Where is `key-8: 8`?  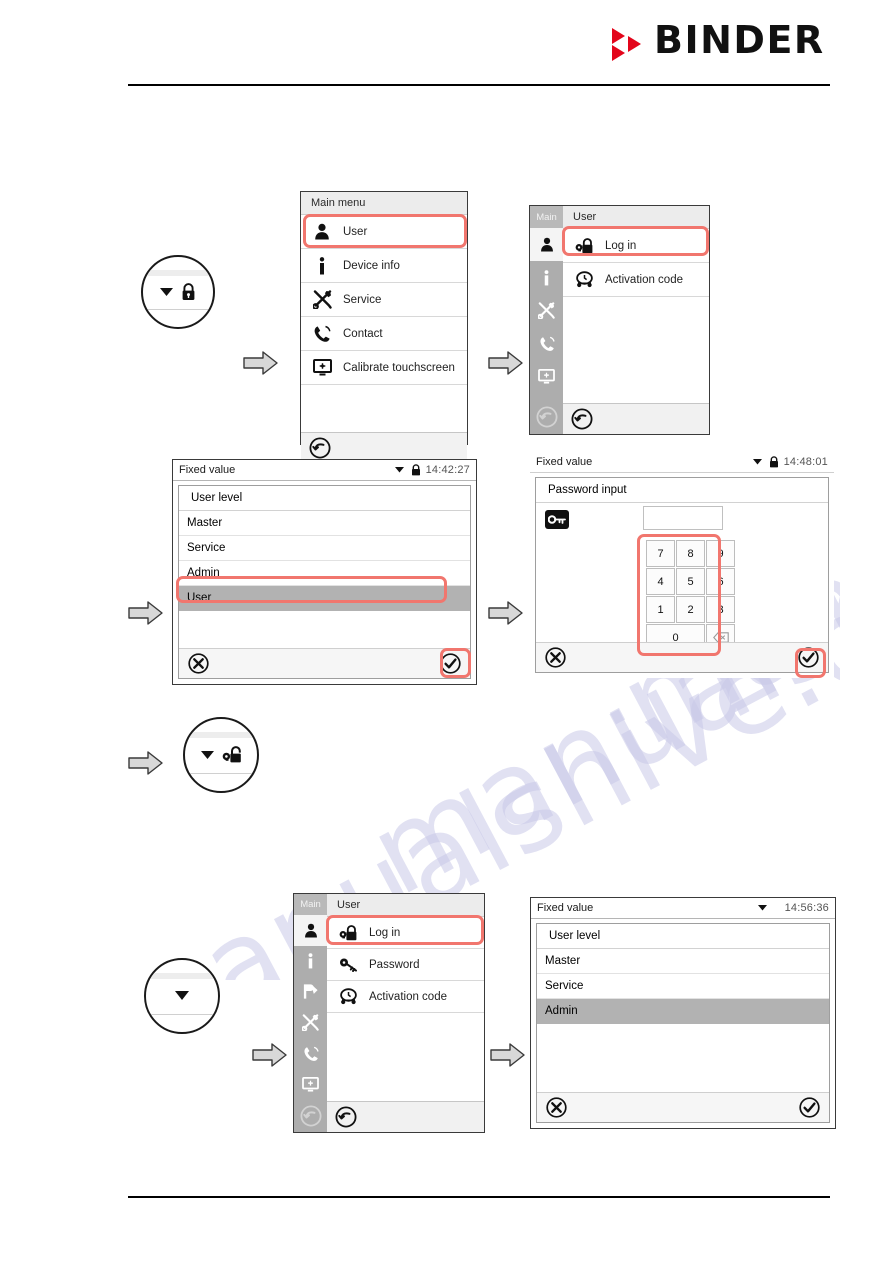 key-8: 8 is located at coordinates (690, 553).